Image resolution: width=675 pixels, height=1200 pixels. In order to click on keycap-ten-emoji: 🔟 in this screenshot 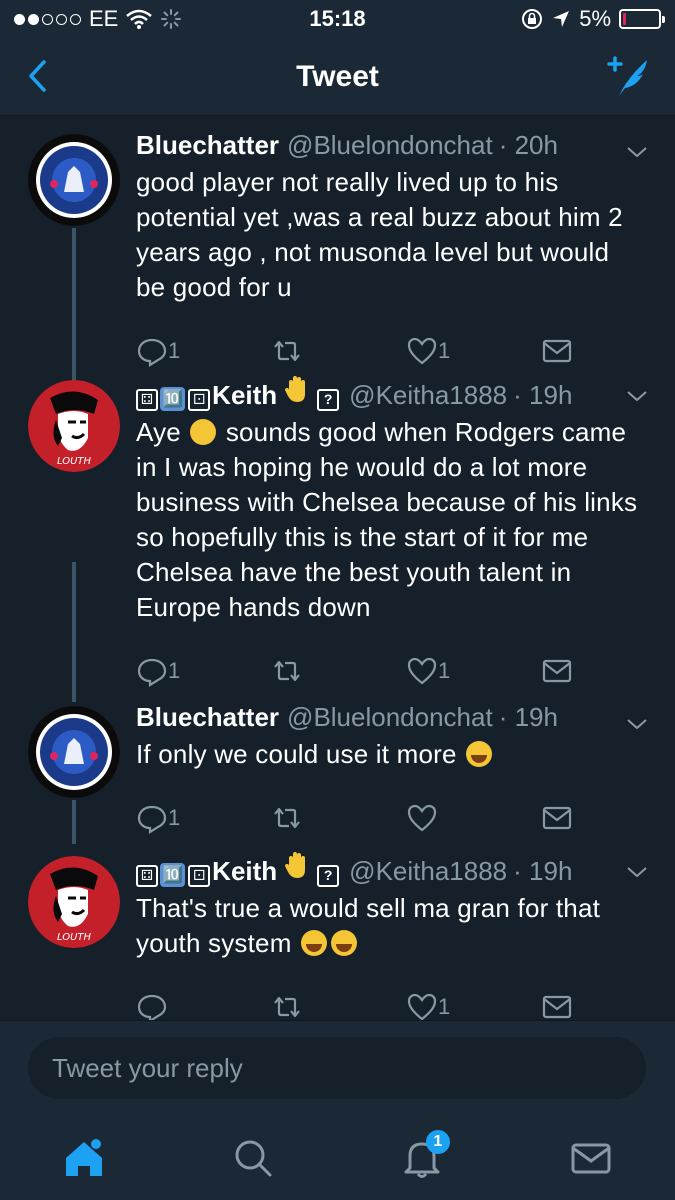, I will do `click(173, 875)`.